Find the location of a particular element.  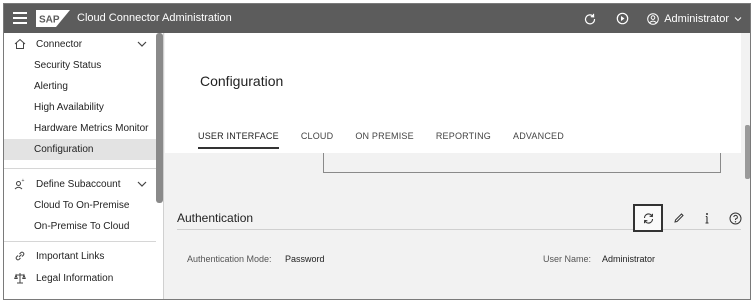

sidebar-item-legal-information: Legal Information is located at coordinates (80, 278).